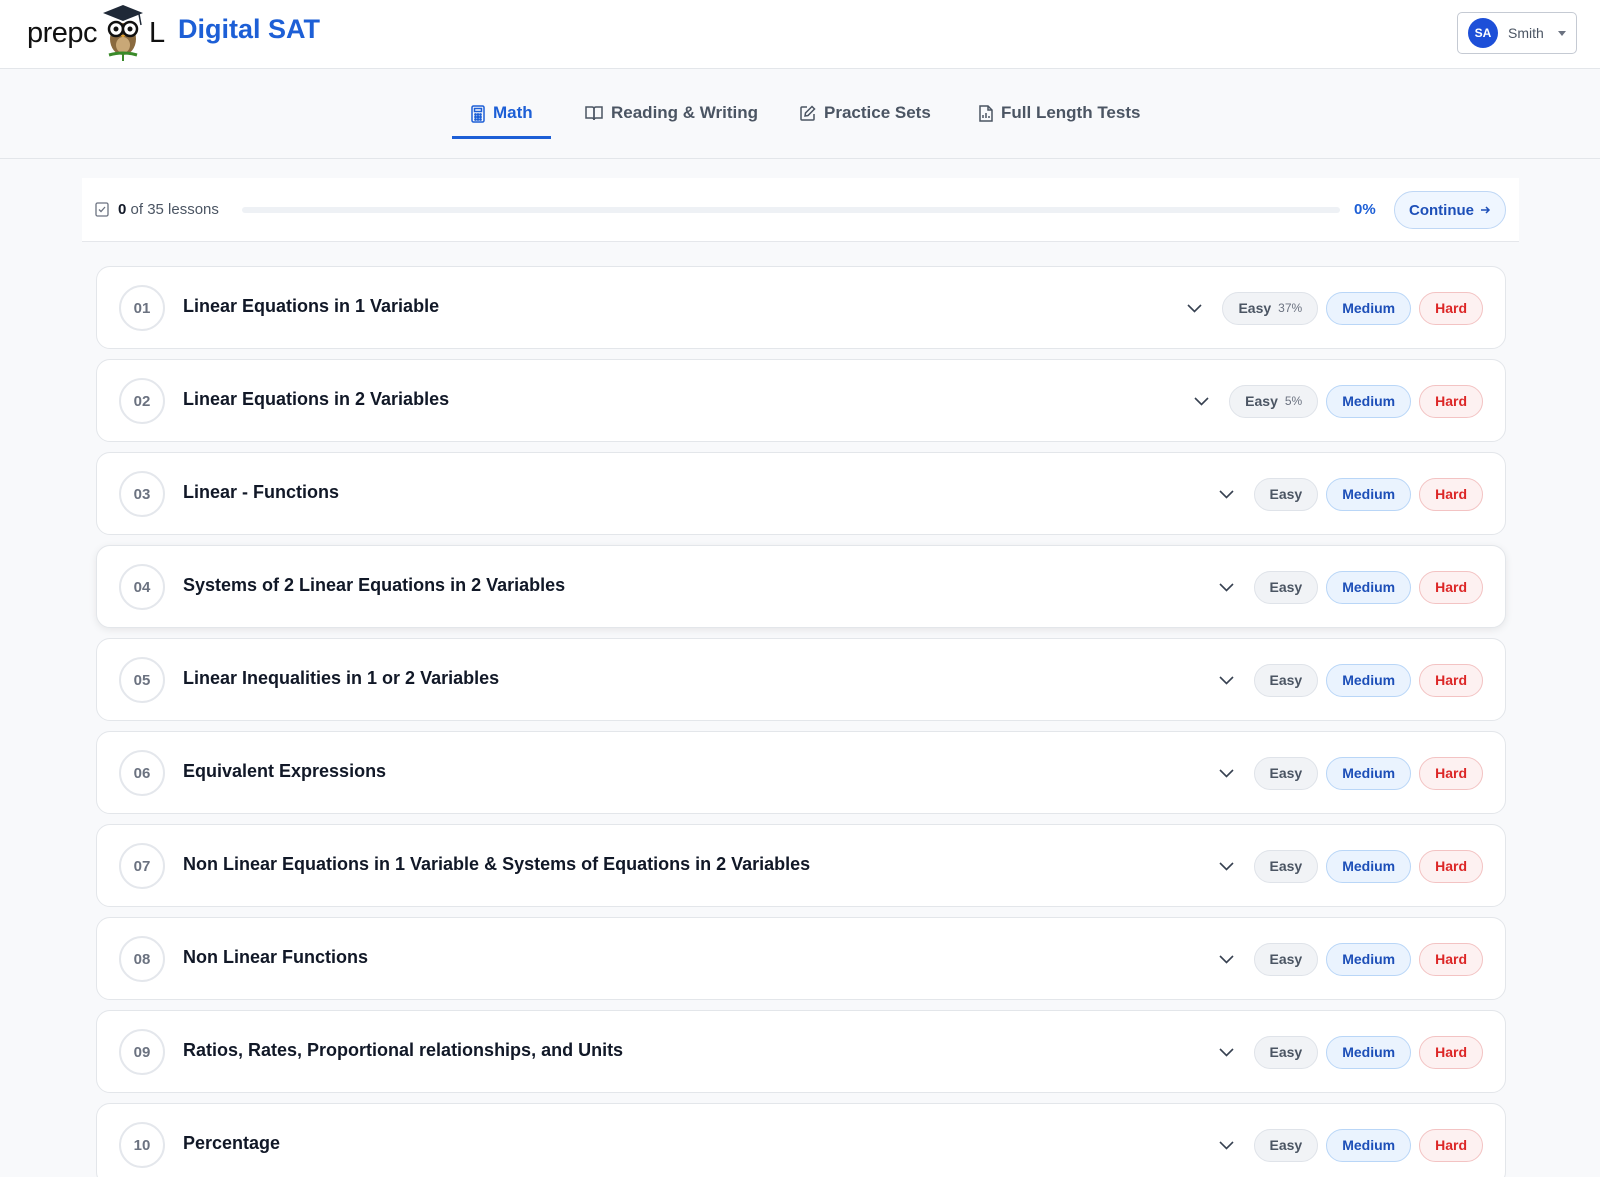 The height and width of the screenshot is (1177, 1600). Describe the element at coordinates (261, 492) in the screenshot. I see `lesson-title: Linear - Functions` at that location.